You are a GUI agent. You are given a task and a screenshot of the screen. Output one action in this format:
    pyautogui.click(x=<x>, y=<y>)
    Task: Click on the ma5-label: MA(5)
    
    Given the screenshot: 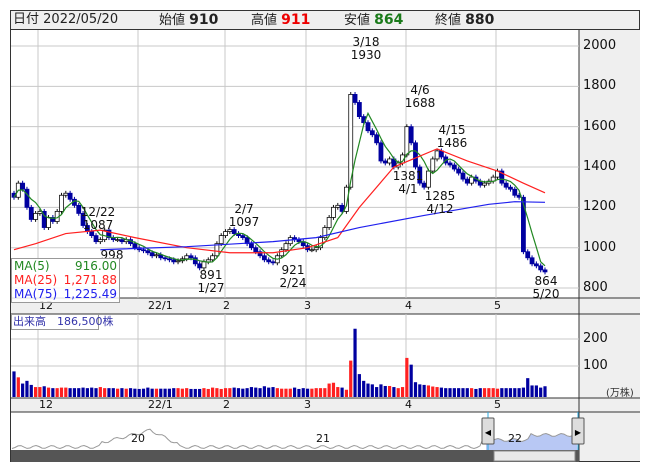 What is the action you would take?
    pyautogui.click(x=32, y=266)
    